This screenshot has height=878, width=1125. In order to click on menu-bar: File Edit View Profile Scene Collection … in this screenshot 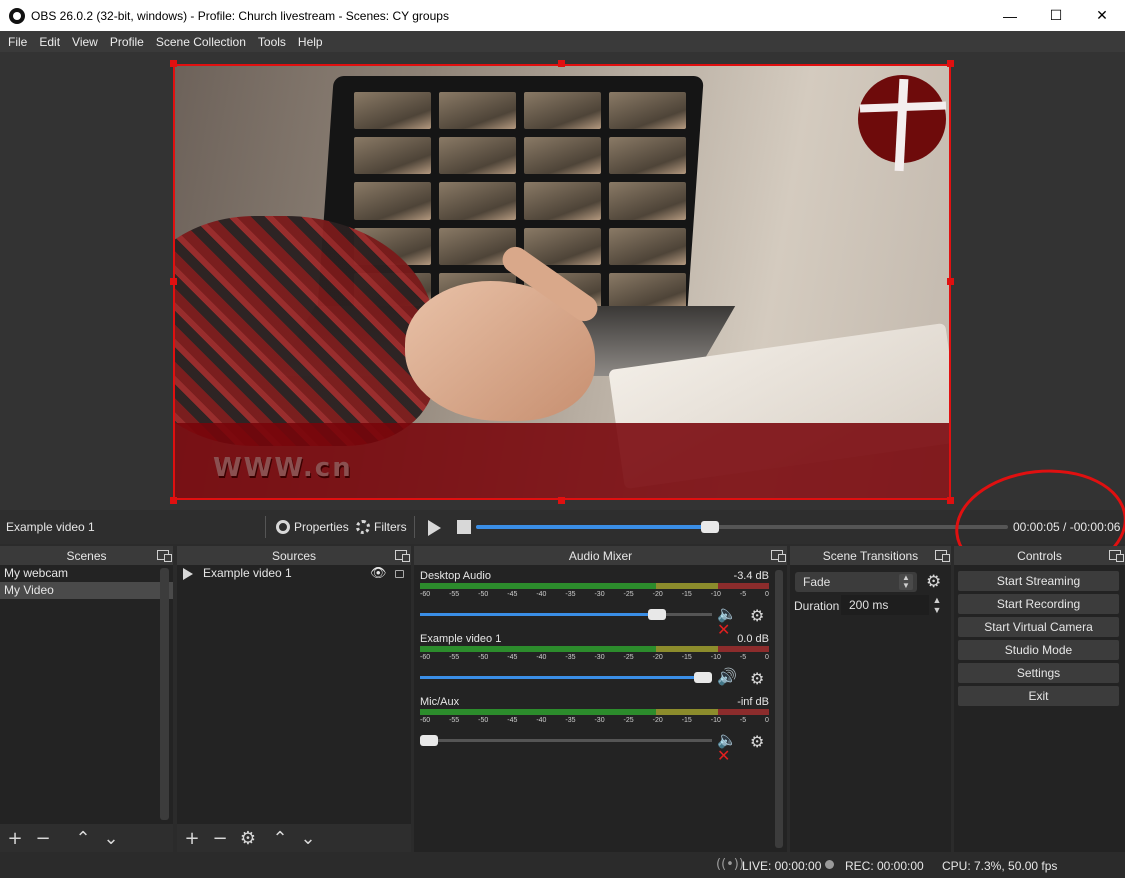, I will do `click(562, 41)`.